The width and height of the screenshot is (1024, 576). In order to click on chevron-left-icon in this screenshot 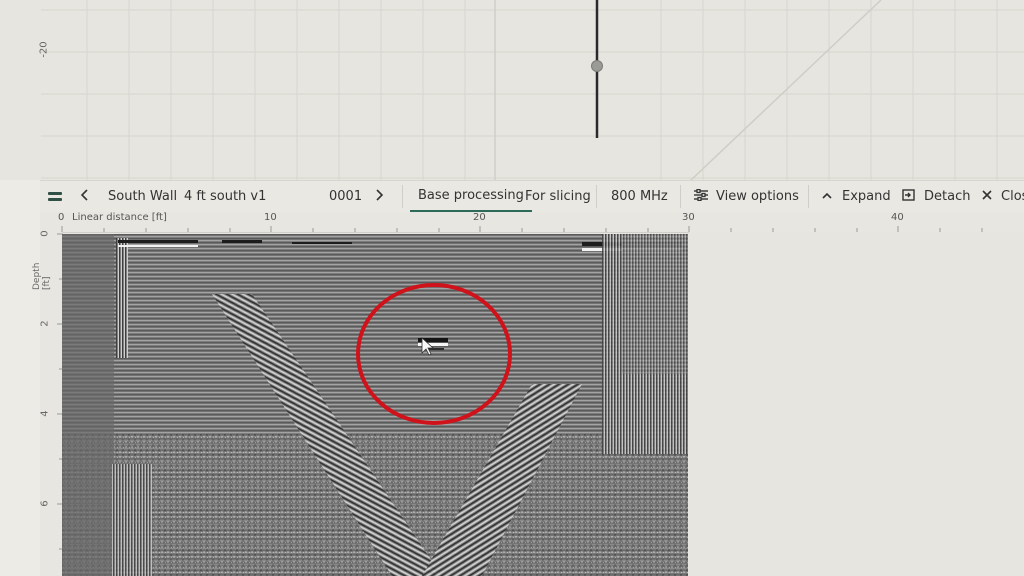, I will do `click(85, 196)`.